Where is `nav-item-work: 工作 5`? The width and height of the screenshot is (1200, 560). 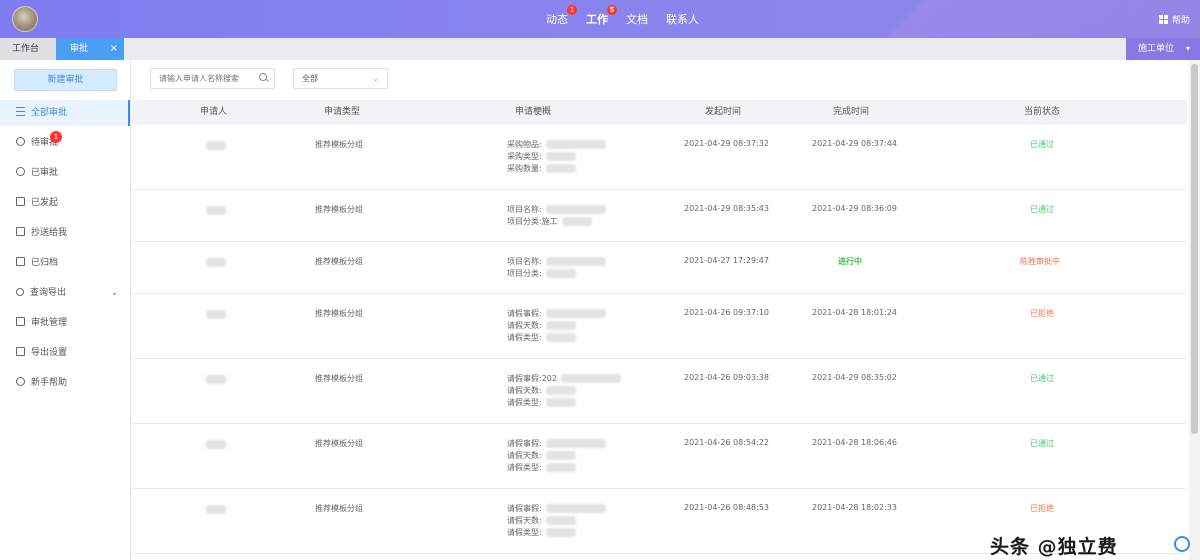 nav-item-work: 工作 5 is located at coordinates (601, 16).